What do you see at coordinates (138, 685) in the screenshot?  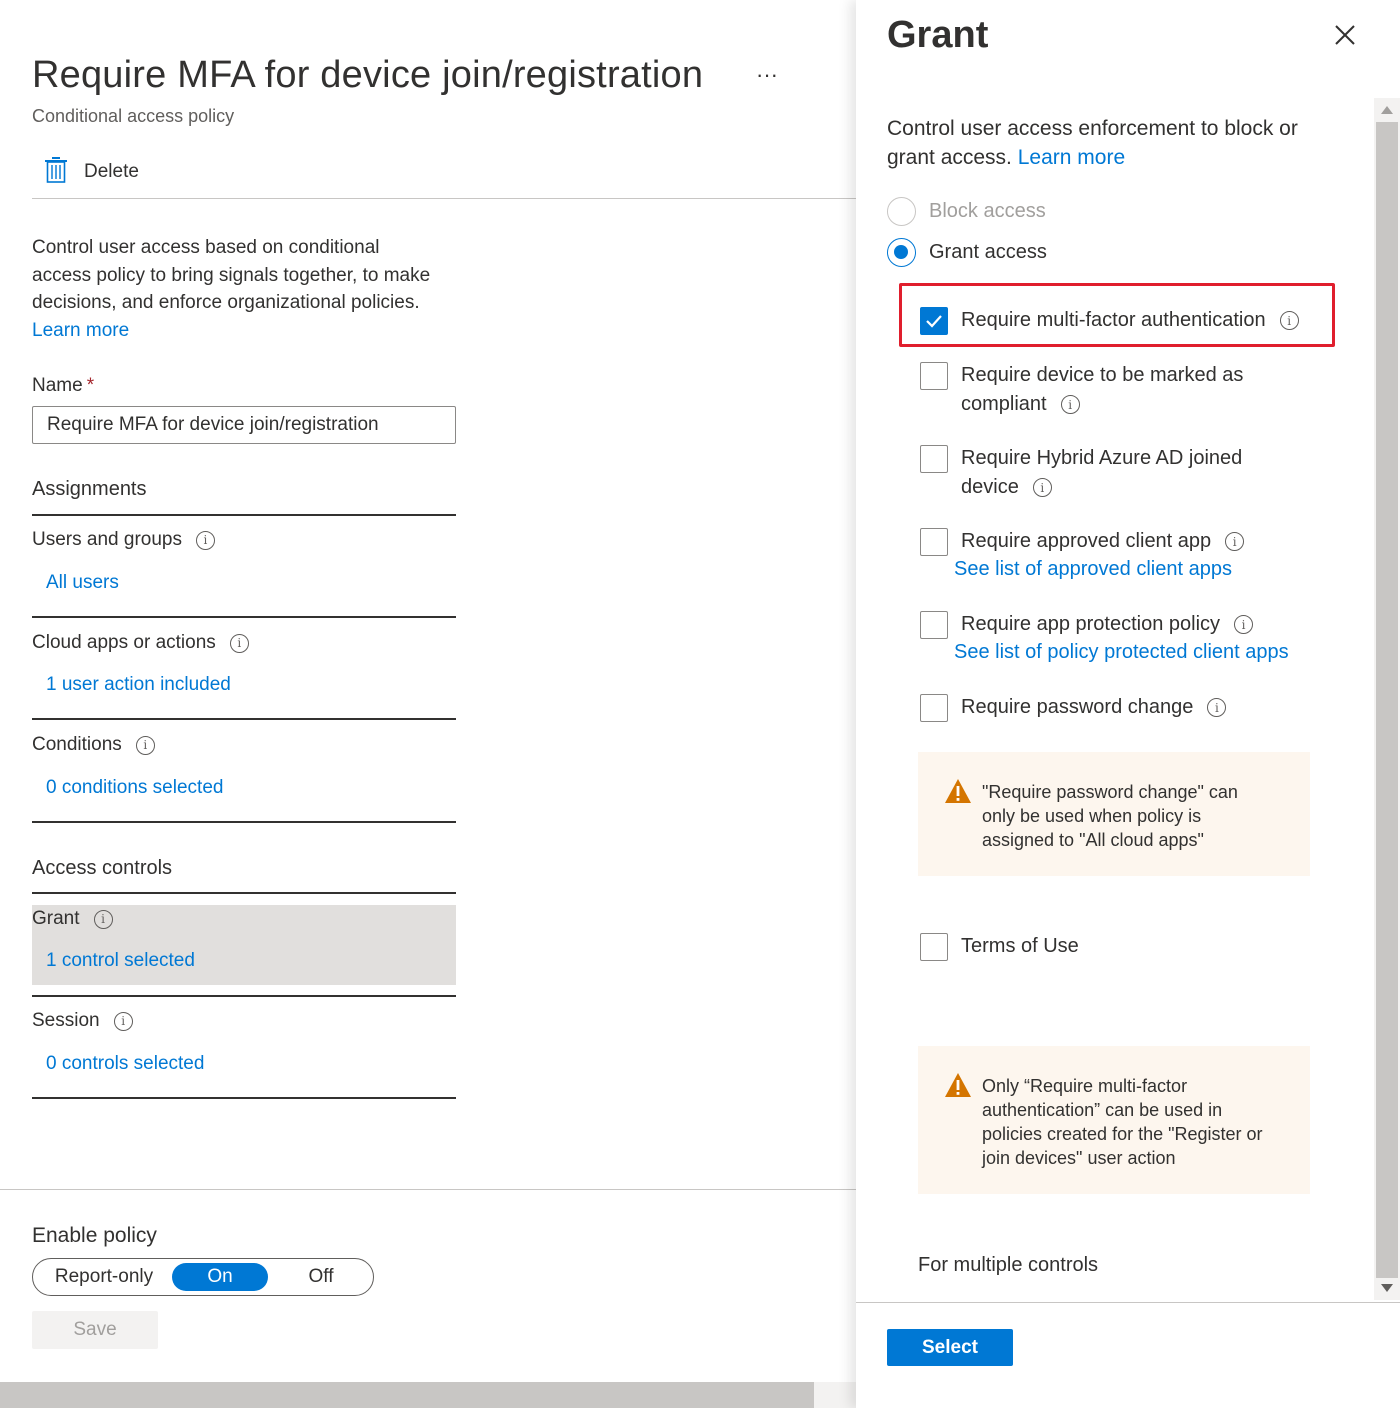 I see `cloud-apps-link: 1 user action included` at bounding box center [138, 685].